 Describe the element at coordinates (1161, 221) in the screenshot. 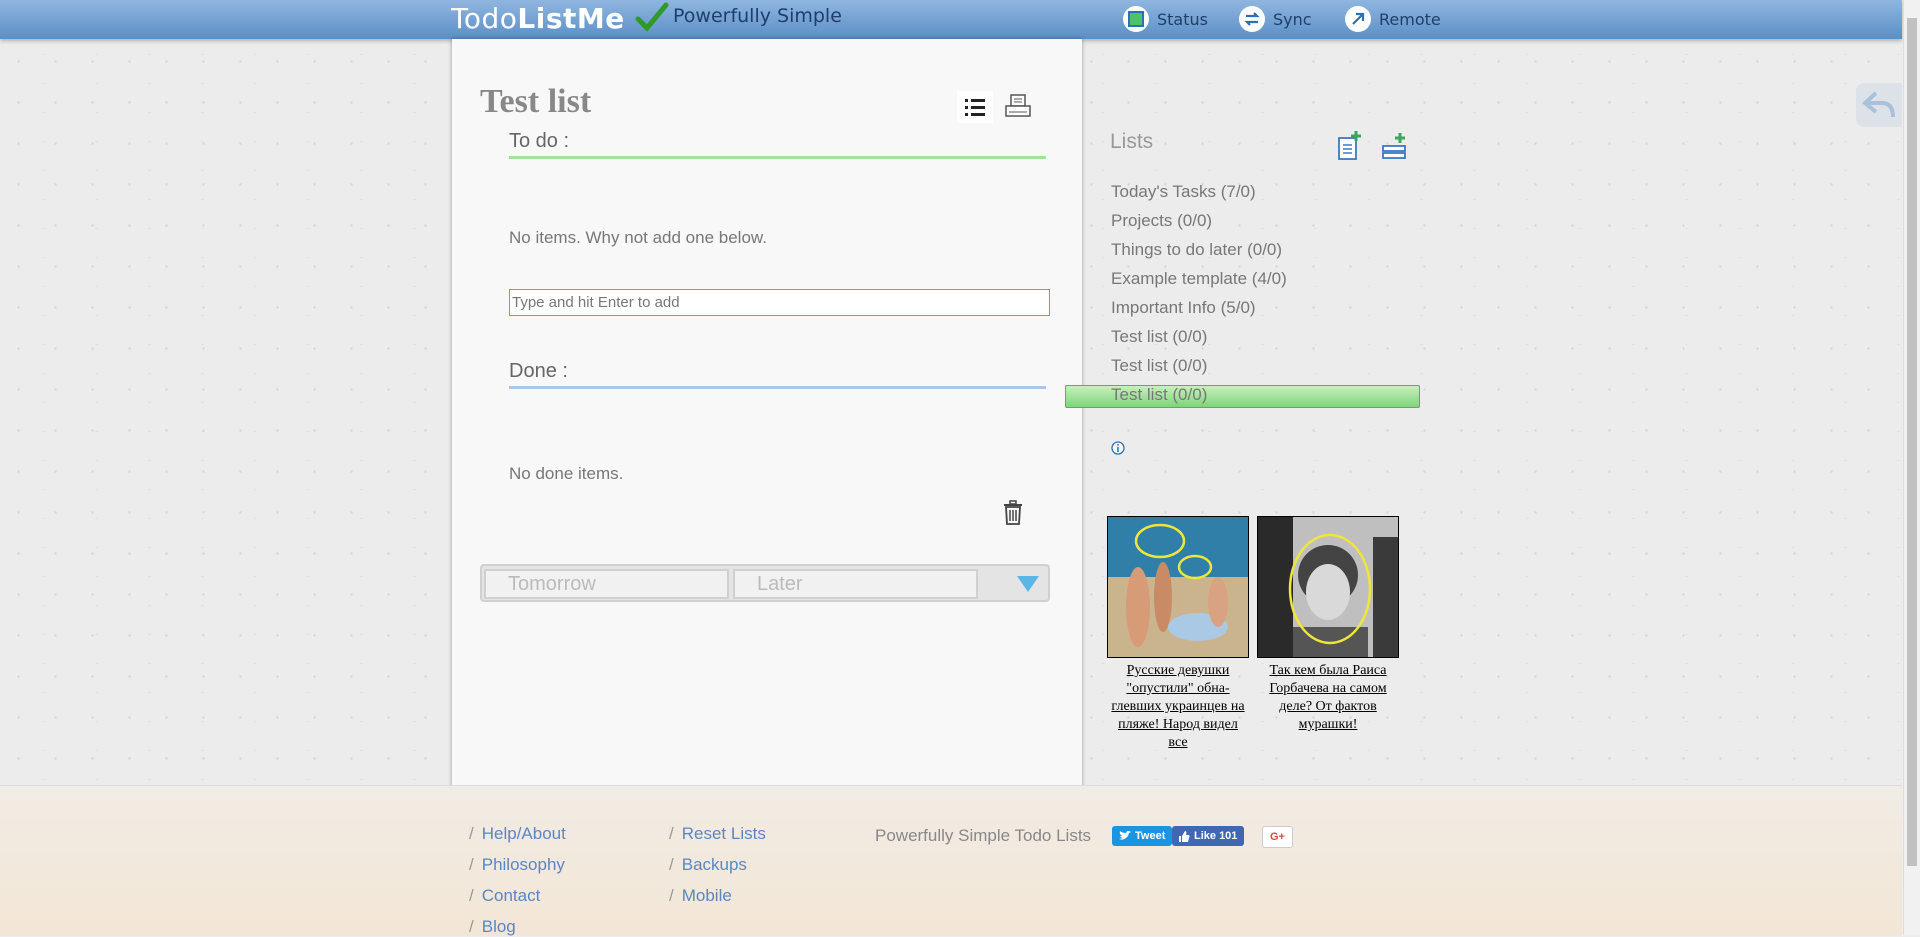

I see `list-item: Projects (0/0)` at that location.